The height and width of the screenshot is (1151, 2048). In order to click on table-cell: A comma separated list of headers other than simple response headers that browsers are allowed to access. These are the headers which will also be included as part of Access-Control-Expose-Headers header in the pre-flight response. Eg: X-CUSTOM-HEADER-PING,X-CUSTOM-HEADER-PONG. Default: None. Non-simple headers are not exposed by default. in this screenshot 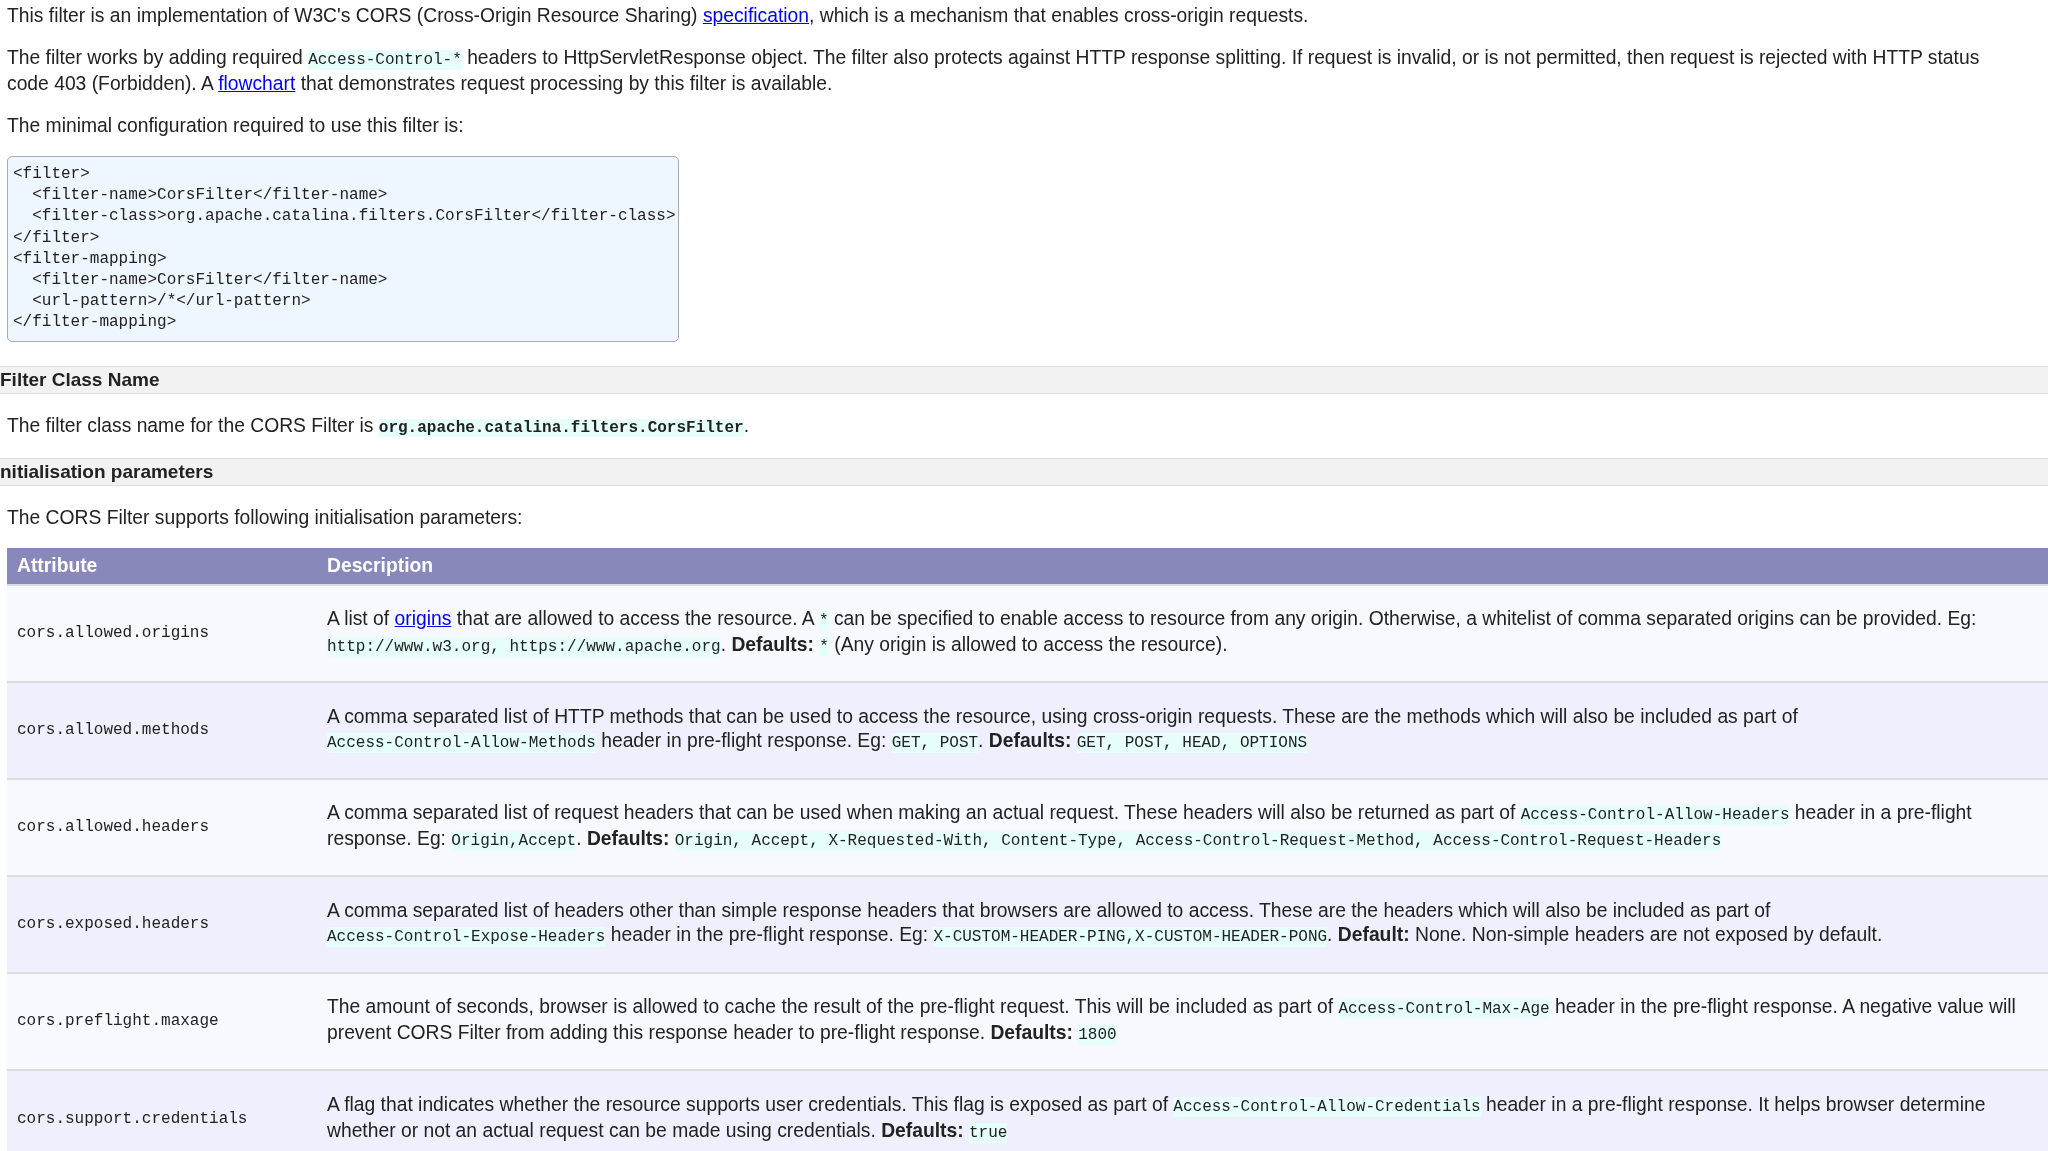, I will do `click(1182, 924)`.